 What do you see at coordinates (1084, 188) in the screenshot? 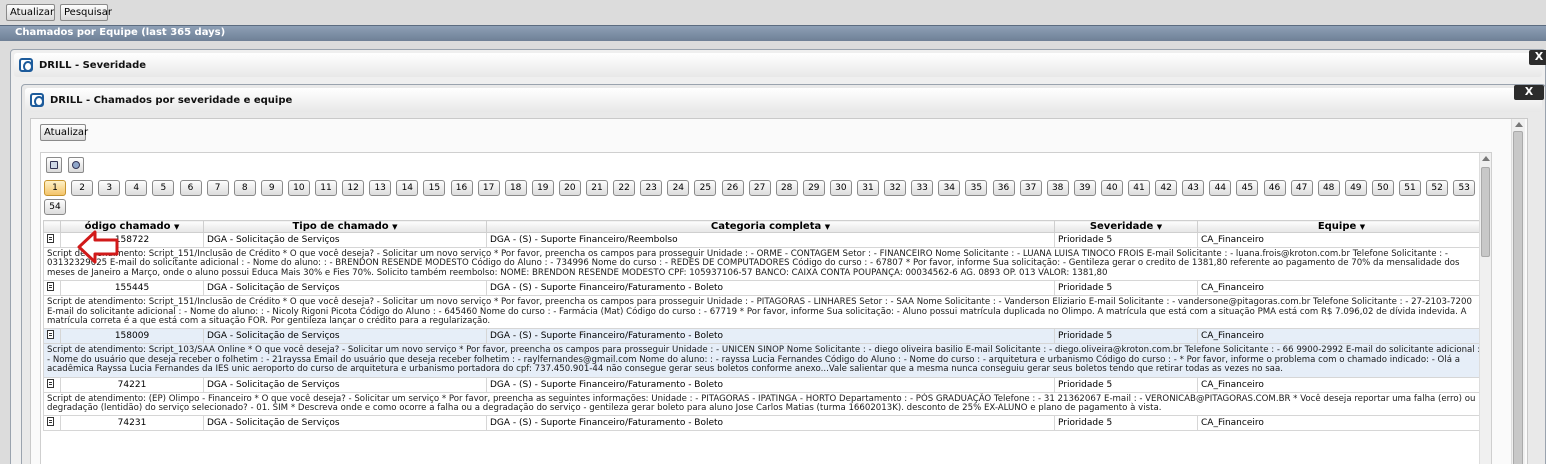
I see `page-button-39: 39` at bounding box center [1084, 188].